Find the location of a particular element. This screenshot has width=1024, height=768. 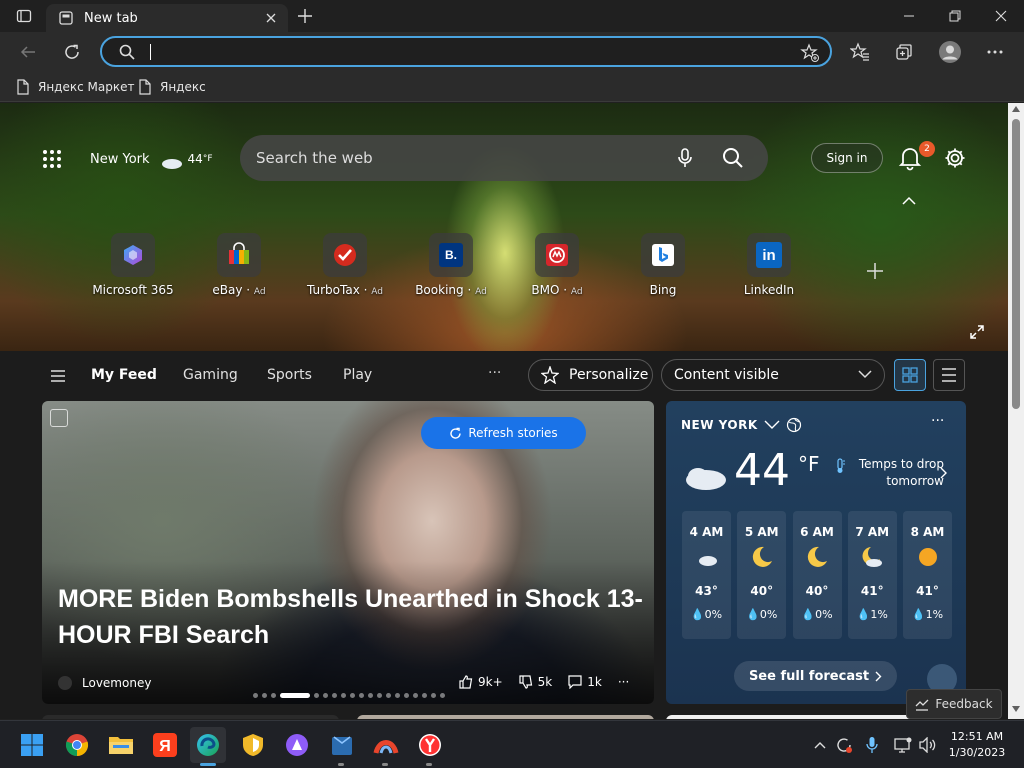

new-tab-button is located at coordinates (305, 16).